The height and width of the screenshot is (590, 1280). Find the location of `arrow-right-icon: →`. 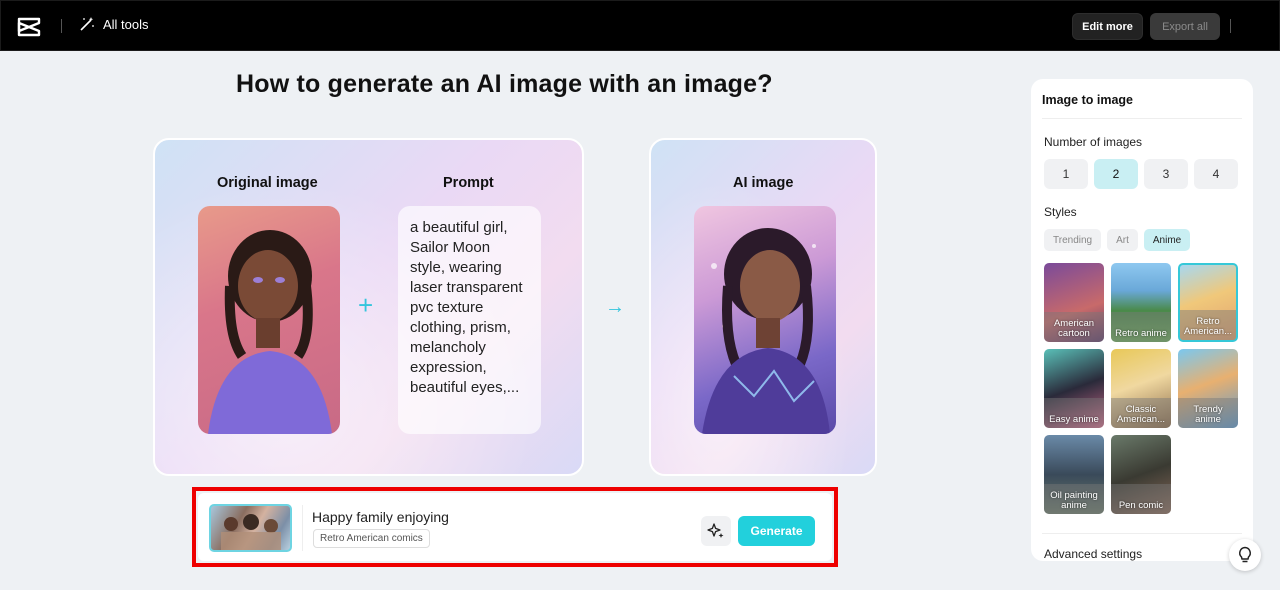

arrow-right-icon: → is located at coordinates (615, 307).